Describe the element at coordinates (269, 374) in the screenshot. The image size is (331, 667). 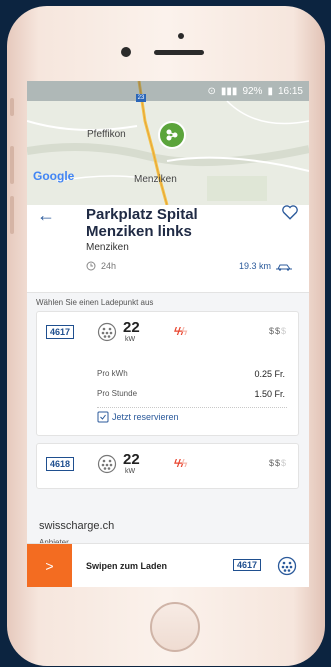
I see `price-per-kwh-value: 0.25 Fr.` at that location.